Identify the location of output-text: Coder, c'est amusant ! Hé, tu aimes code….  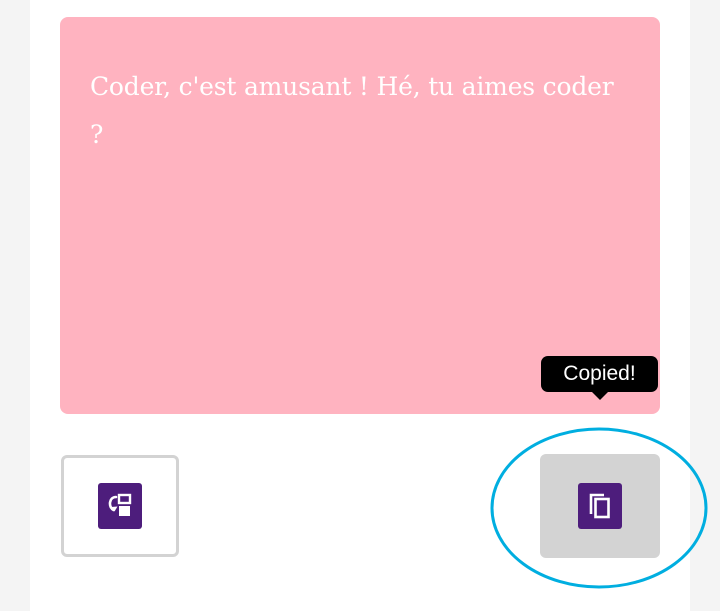
(352, 110).